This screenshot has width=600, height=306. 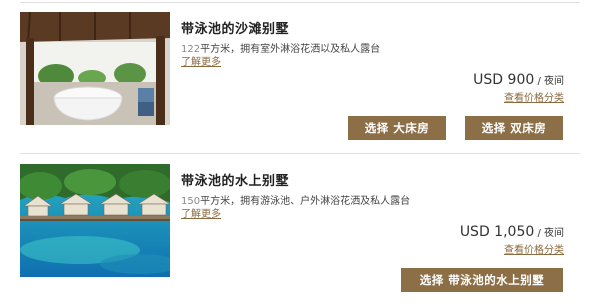 What do you see at coordinates (95, 220) in the screenshot?
I see `water-villa-photo` at bounding box center [95, 220].